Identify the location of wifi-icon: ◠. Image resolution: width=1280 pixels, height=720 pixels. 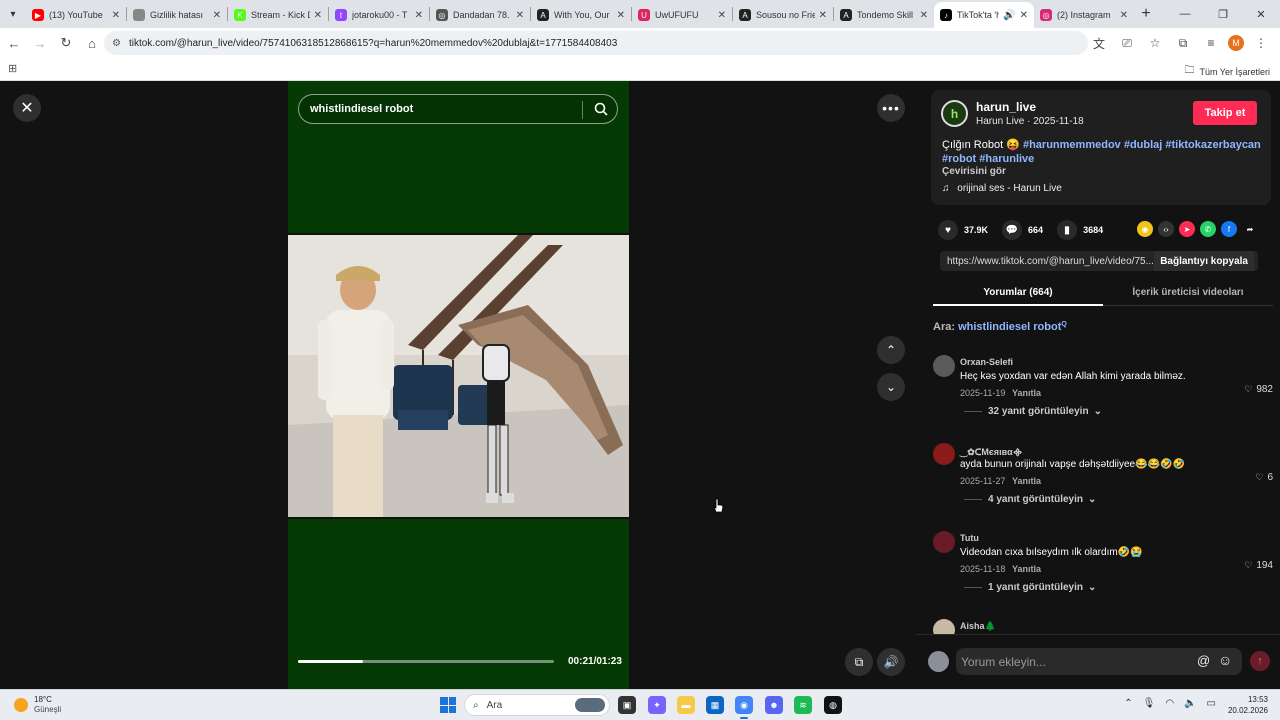
(1169, 703).